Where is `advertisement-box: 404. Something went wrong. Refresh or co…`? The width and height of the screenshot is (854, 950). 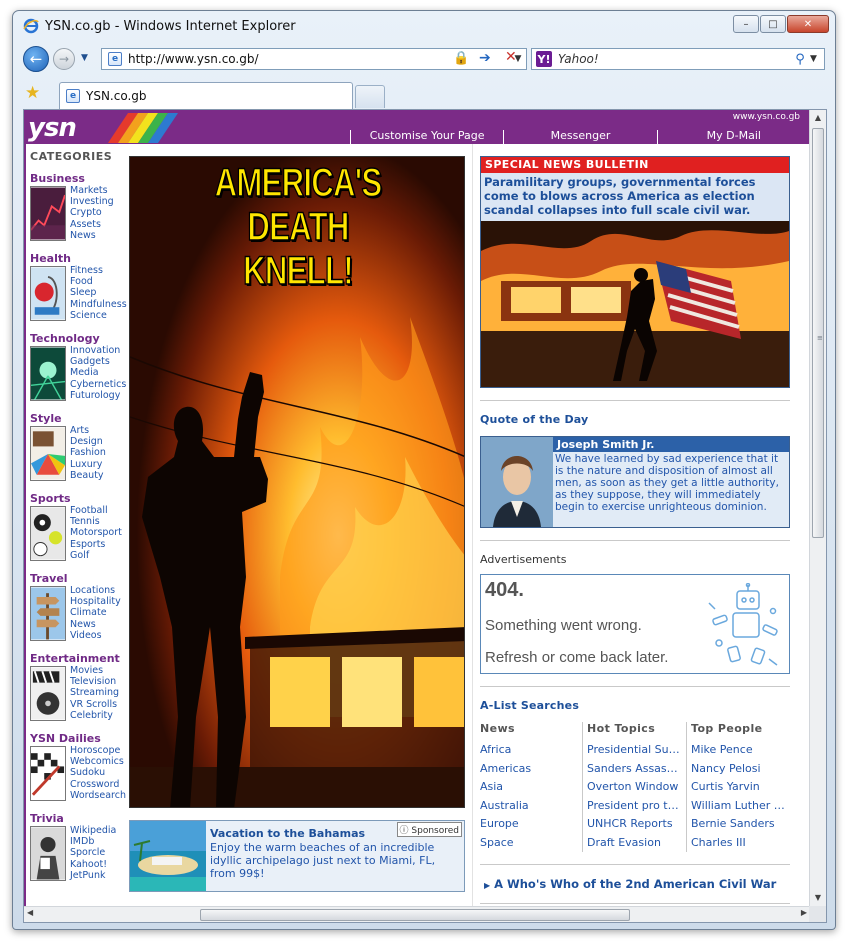 advertisement-box: 404. Something went wrong. Refresh or co… is located at coordinates (635, 624).